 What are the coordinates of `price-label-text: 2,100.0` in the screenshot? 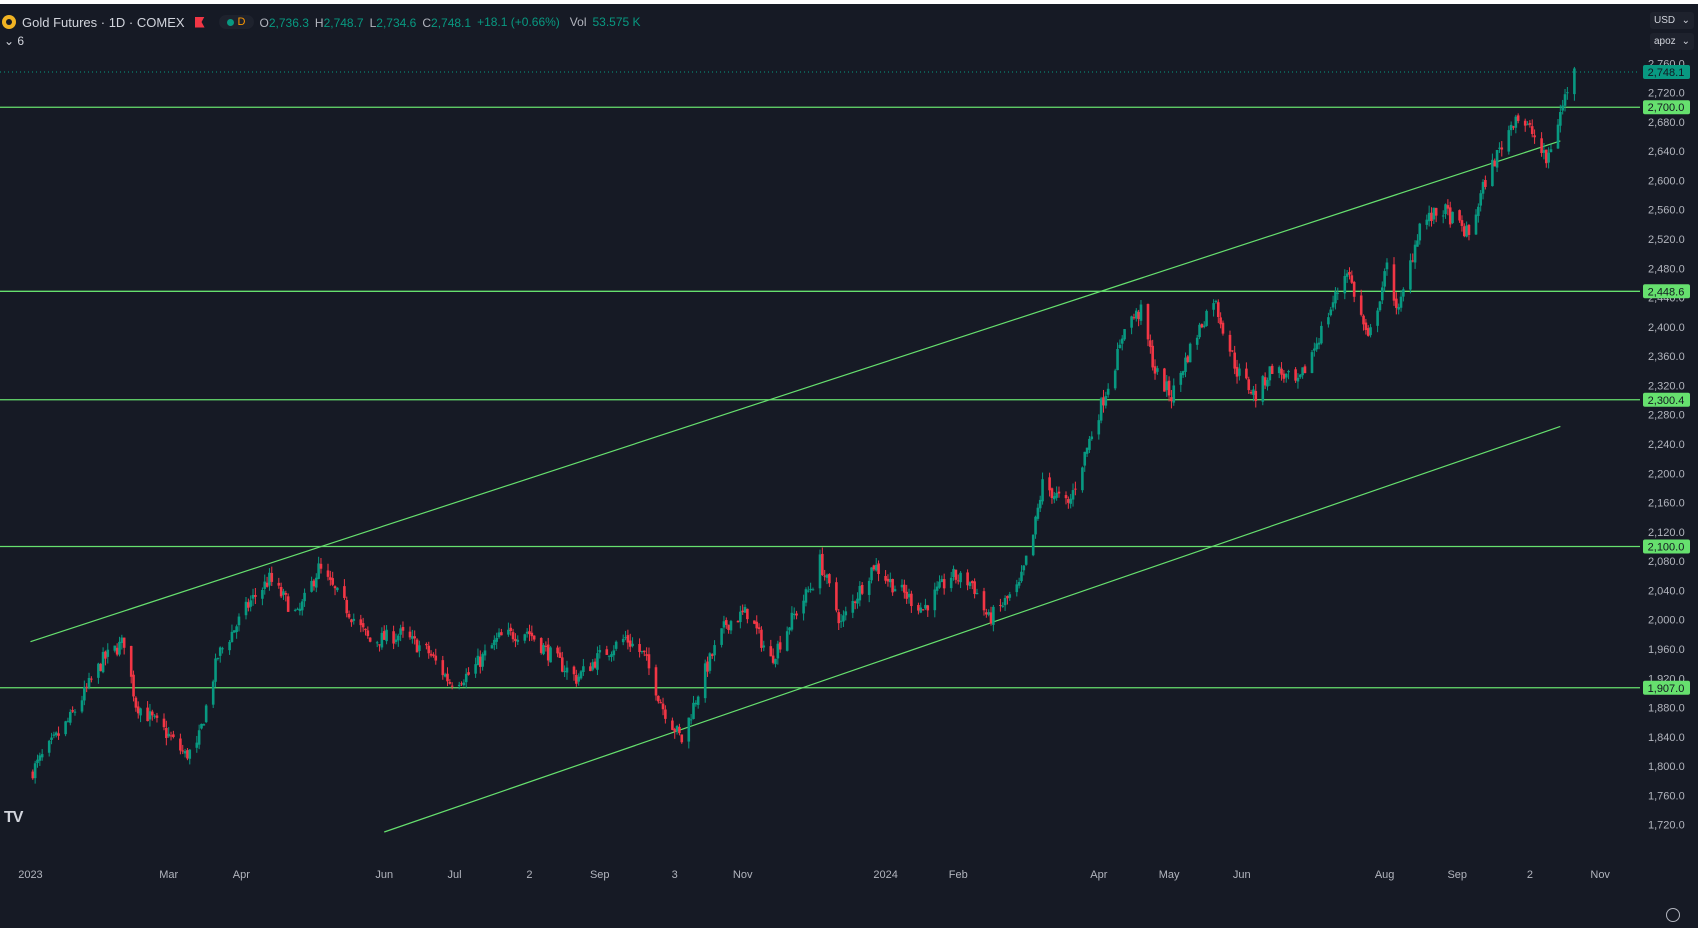 It's located at (1666, 547).